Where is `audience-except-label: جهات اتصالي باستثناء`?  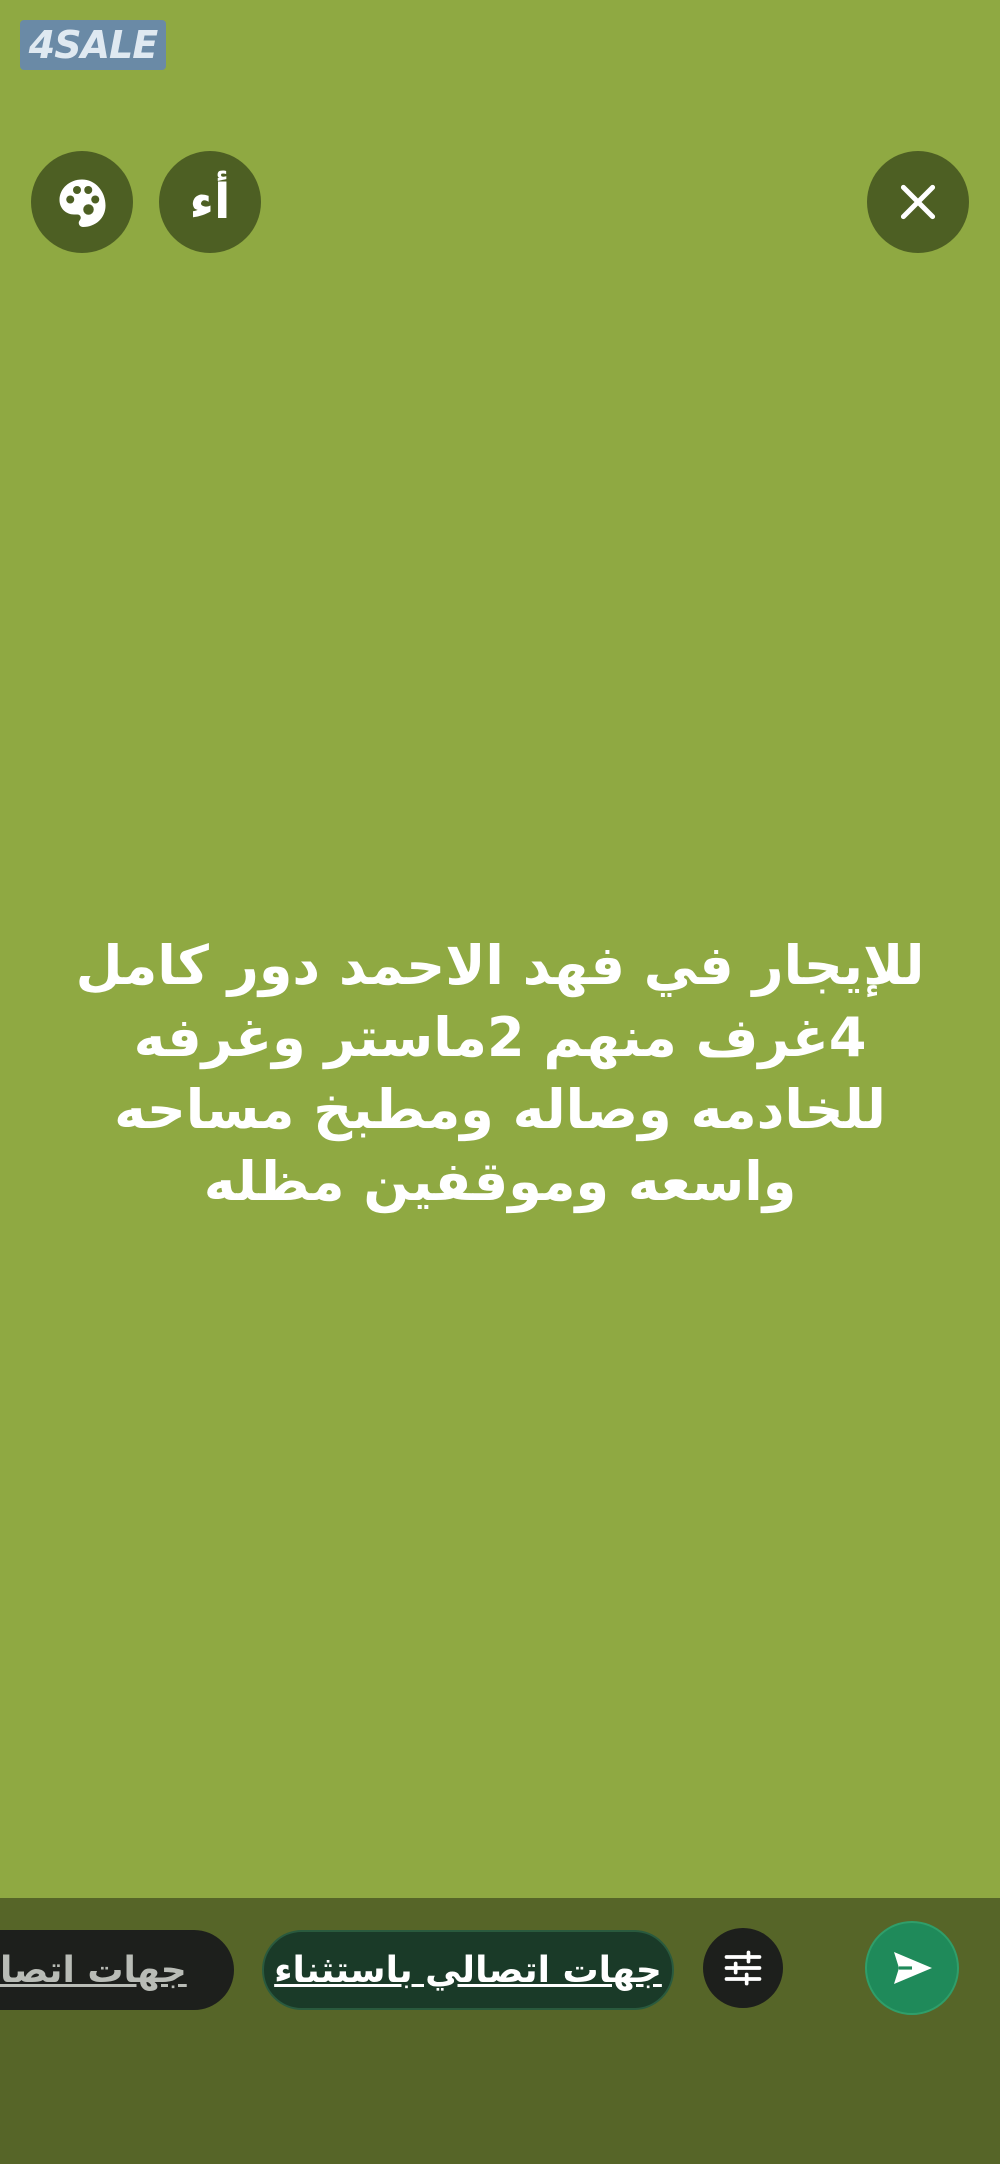 audience-except-label: جهات اتصالي باستثناء is located at coordinates (468, 1970).